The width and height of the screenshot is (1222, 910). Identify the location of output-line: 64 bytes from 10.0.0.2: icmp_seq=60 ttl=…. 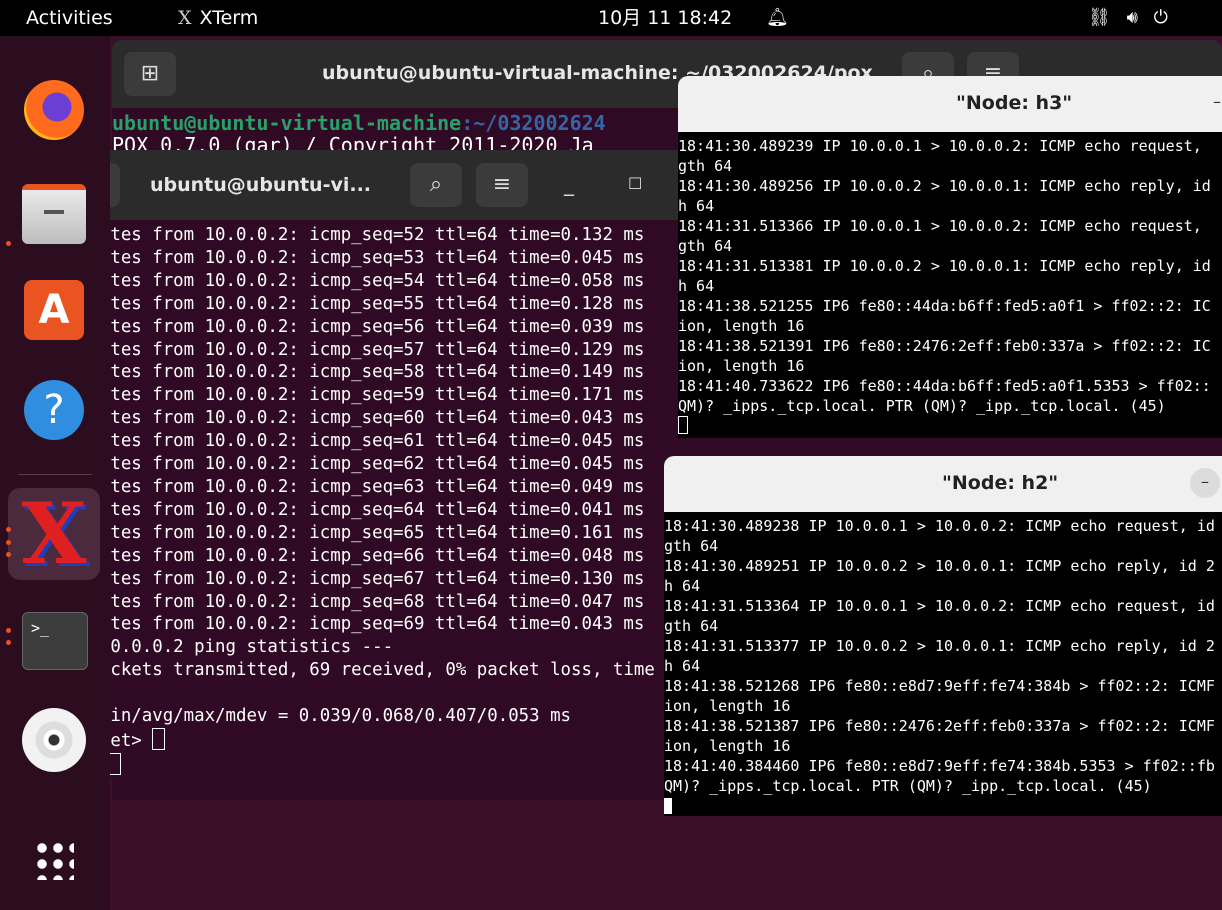
(351, 418).